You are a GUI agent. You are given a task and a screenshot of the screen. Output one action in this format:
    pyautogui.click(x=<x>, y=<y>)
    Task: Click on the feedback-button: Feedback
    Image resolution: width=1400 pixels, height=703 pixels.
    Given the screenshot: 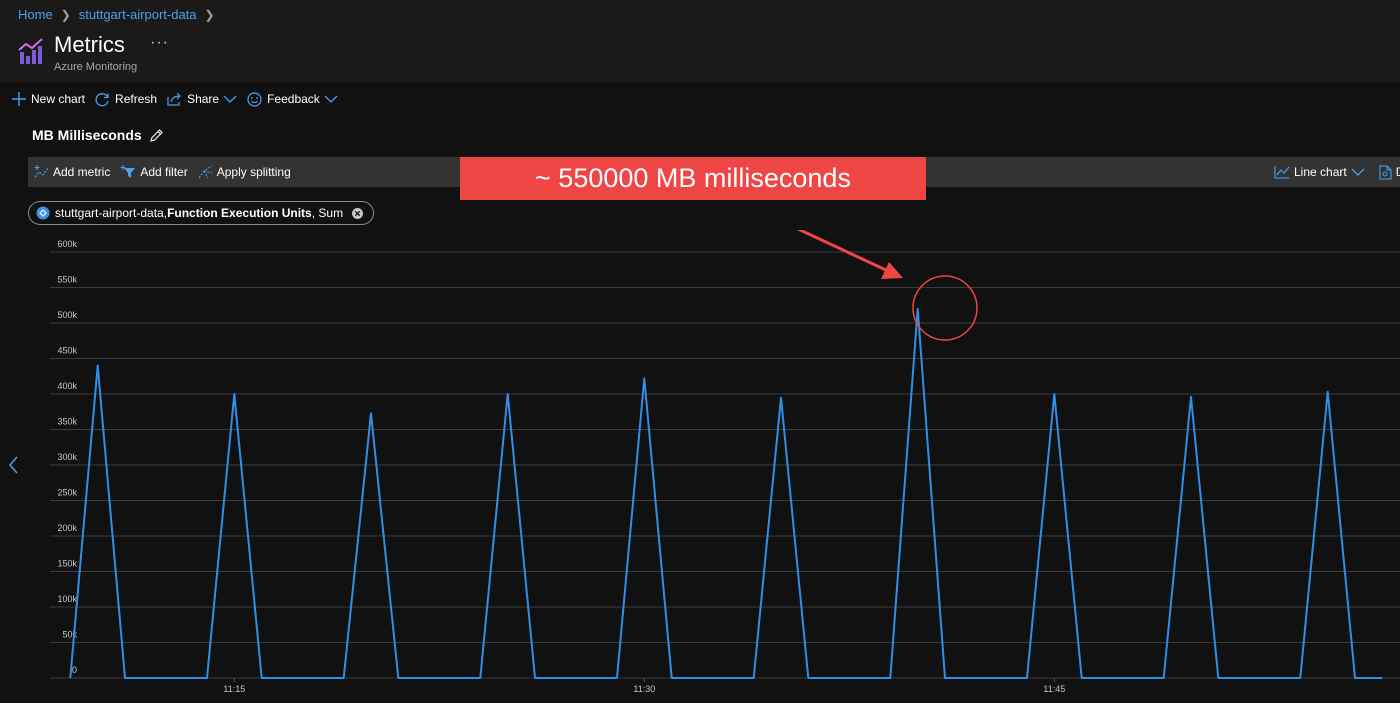 What is the action you would take?
    pyautogui.click(x=292, y=99)
    